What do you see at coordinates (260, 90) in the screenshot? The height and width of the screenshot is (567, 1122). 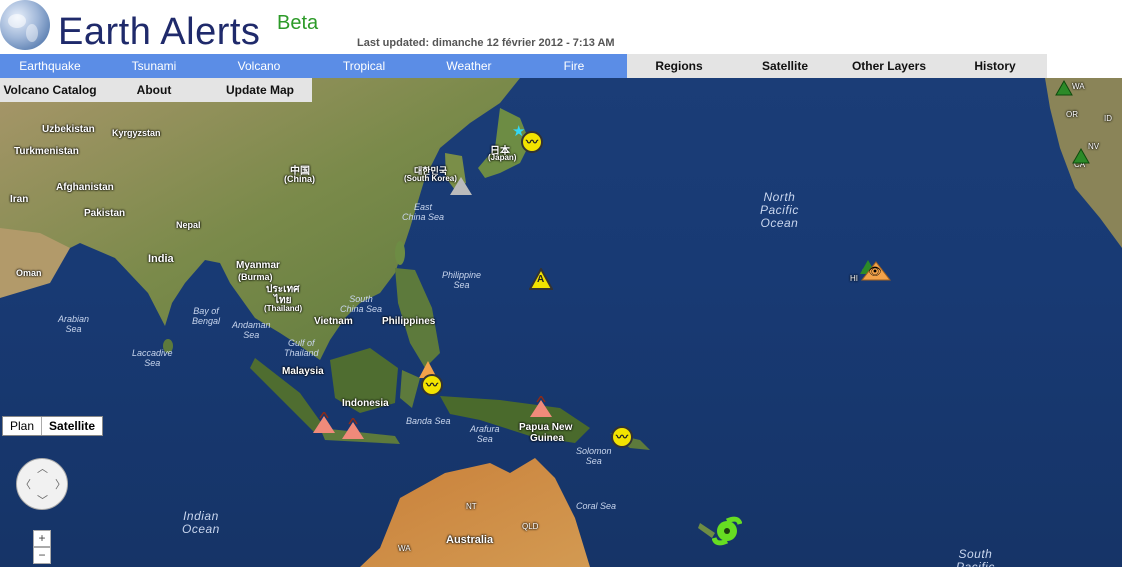 I see `update-map-button: Update Map` at bounding box center [260, 90].